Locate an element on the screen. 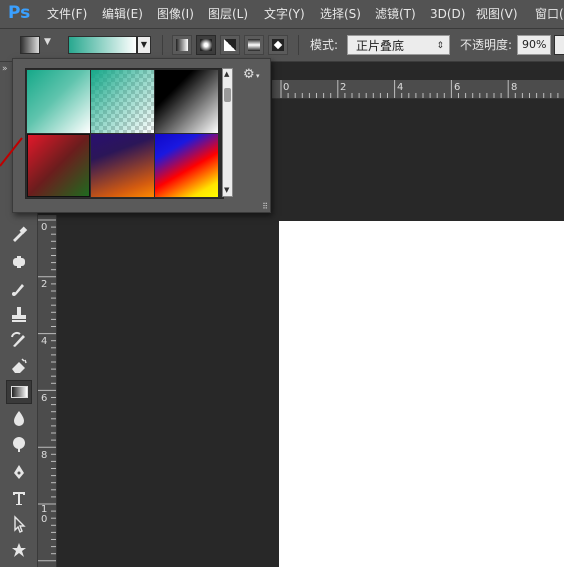 The height and width of the screenshot is (567, 564). reflected-gradient-icon is located at coordinates (254, 45).